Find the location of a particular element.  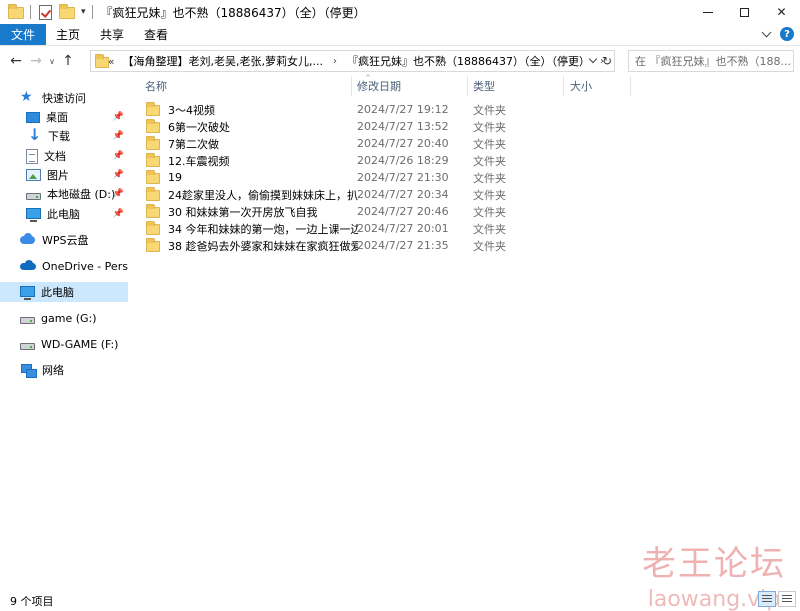

maximize-button is located at coordinates (744, 12).